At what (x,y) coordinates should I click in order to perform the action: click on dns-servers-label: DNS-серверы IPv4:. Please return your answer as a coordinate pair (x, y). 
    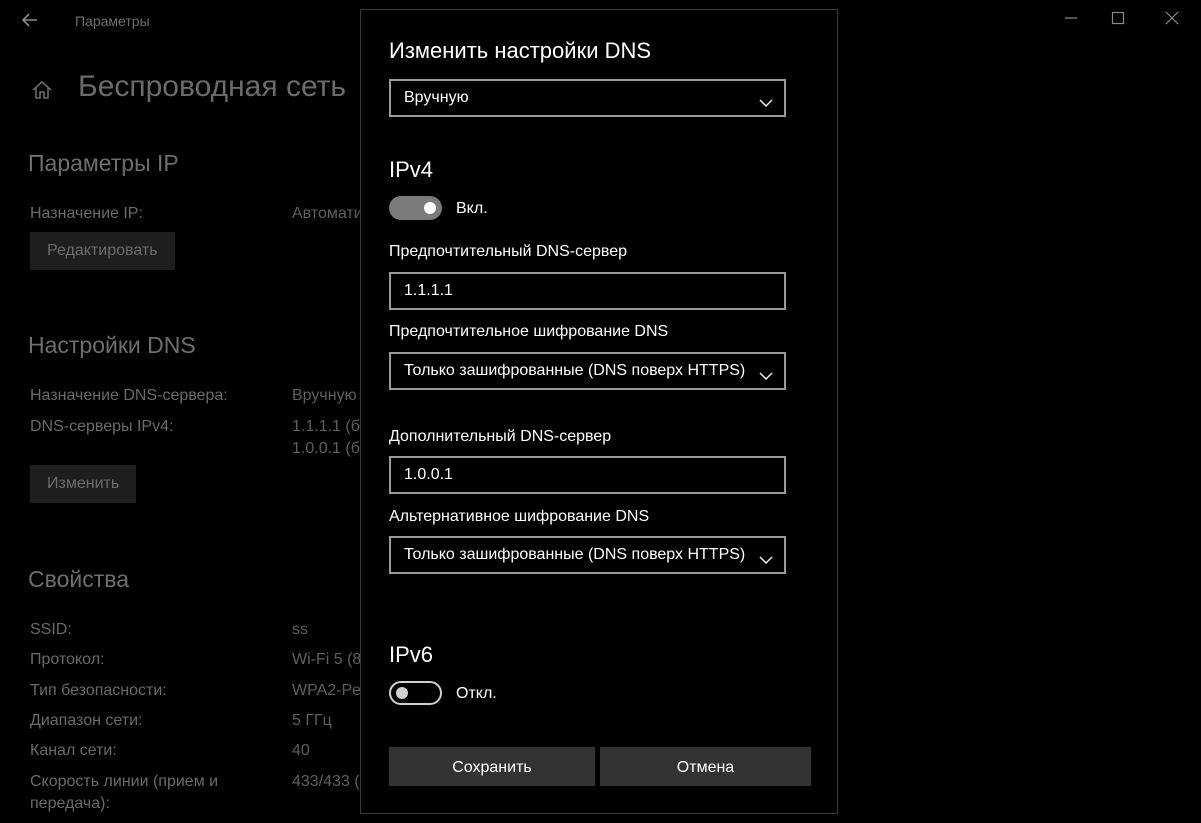
    Looking at the image, I should click on (102, 426).